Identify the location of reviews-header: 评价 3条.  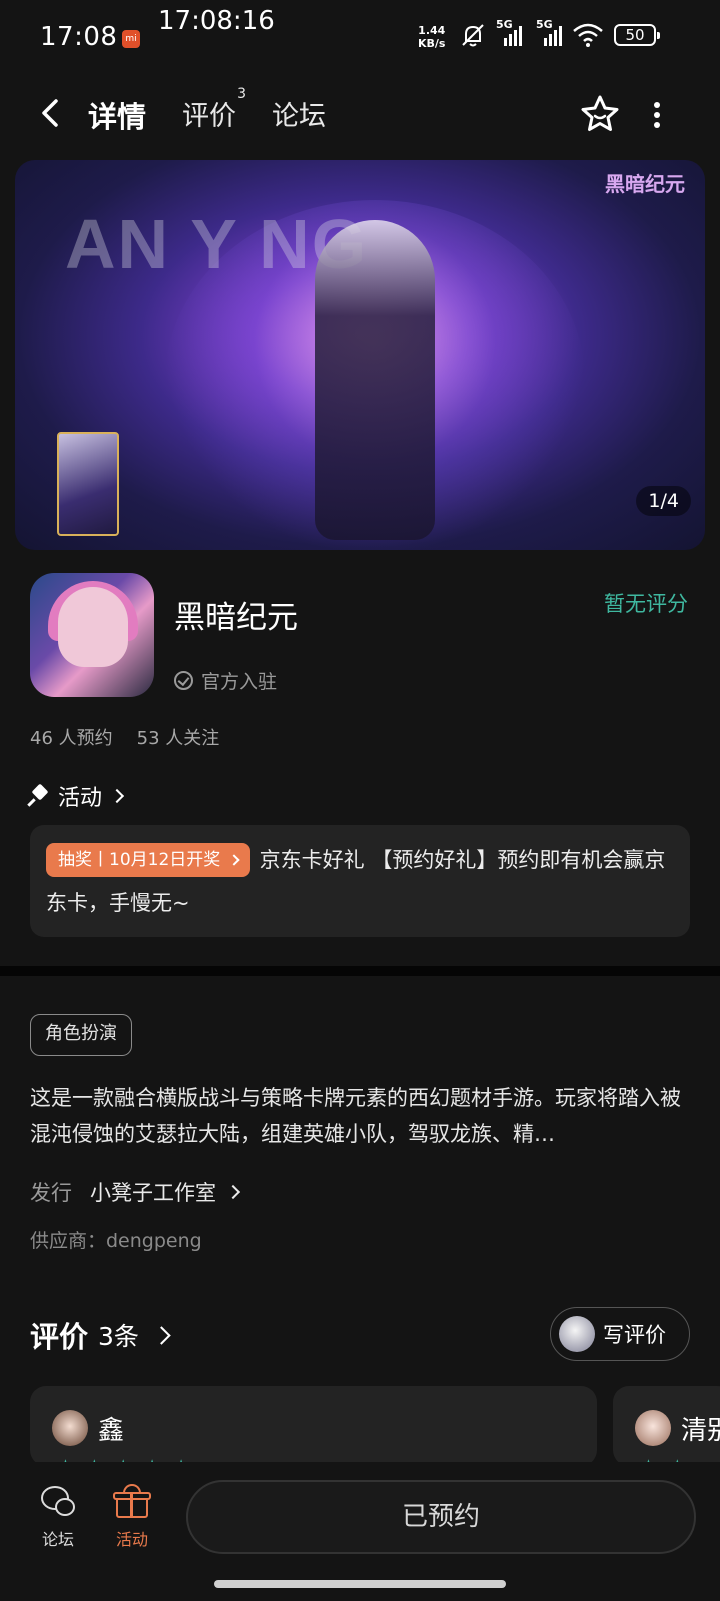
(100, 1335).